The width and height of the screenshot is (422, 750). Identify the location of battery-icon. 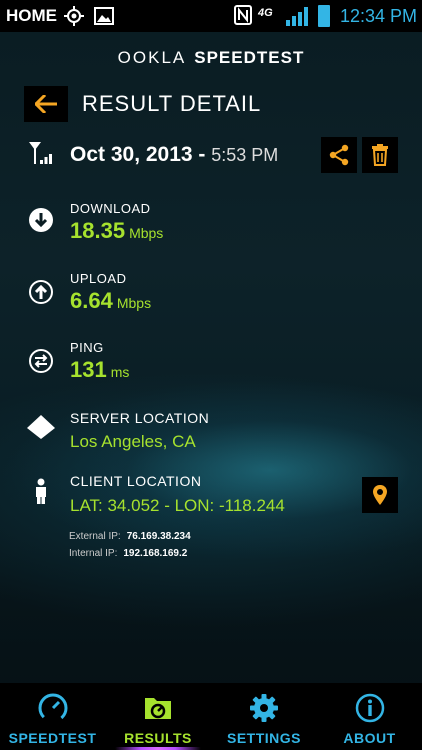
(324, 16).